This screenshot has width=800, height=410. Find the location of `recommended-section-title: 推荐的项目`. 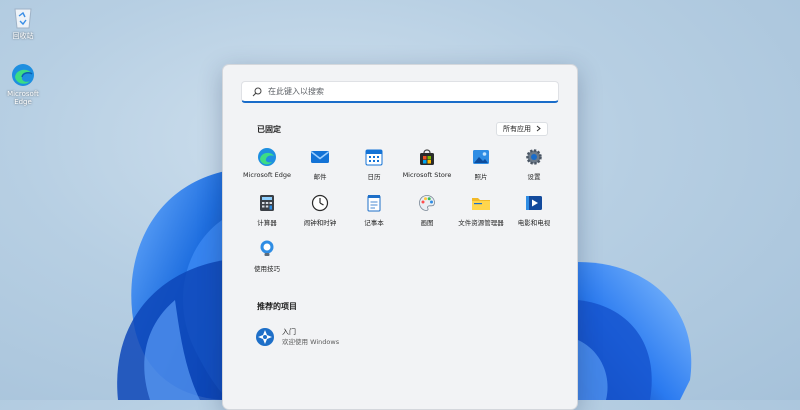

recommended-section-title: 推荐的项目 is located at coordinates (277, 306).